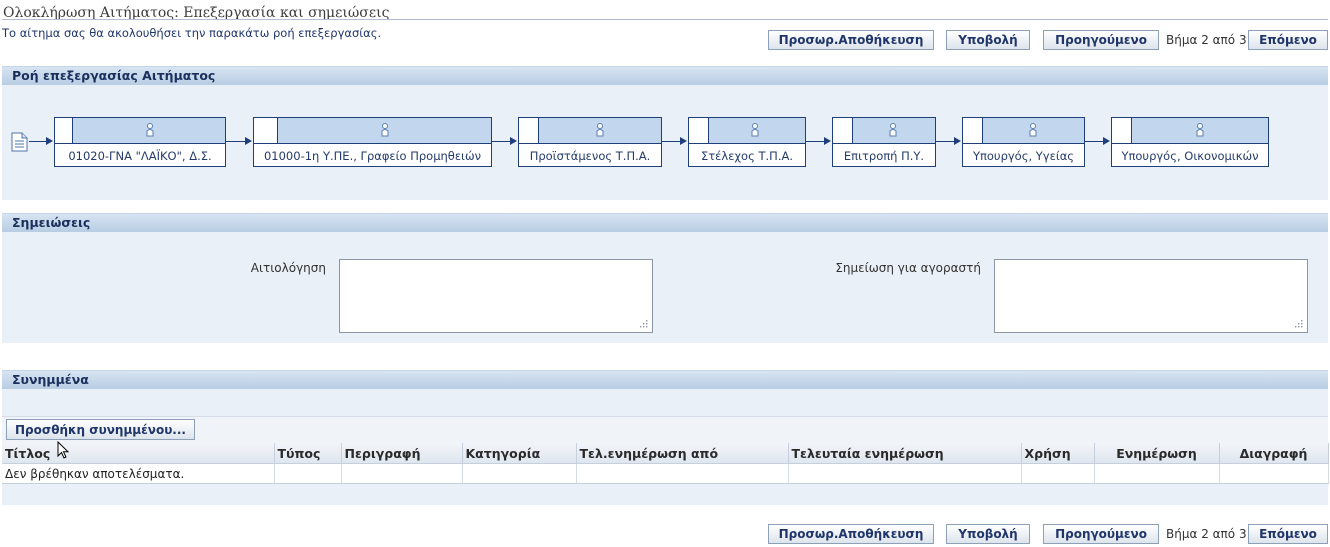  I want to click on flow-node: 01020-ΓΝΑ "ΛΑΪΚΟ", Δ.Σ., so click(140, 142).